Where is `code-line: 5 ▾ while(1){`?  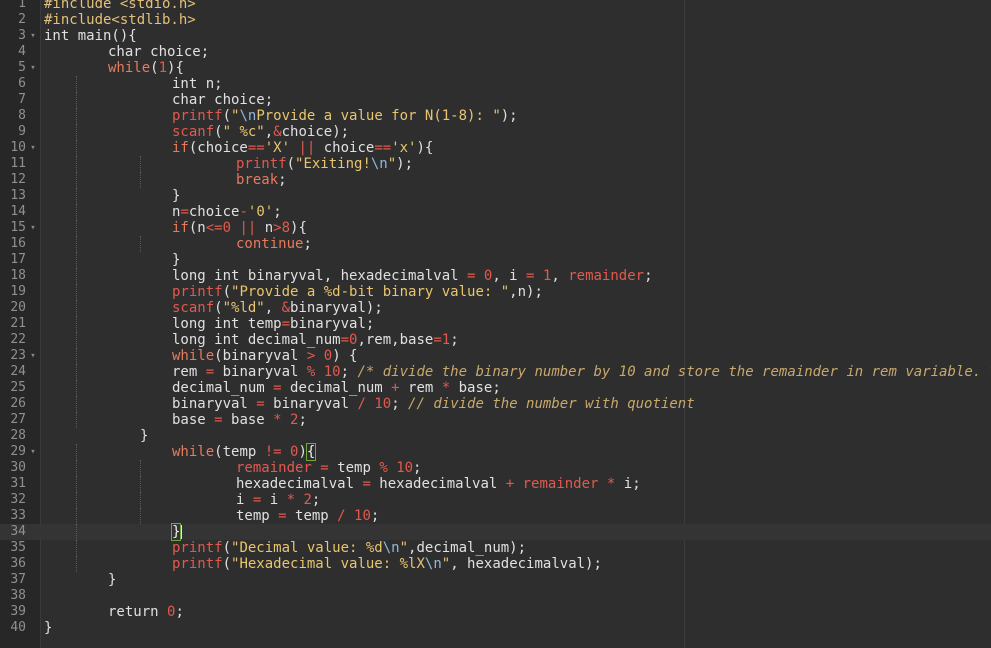
code-line: 5 ▾ while(1){ is located at coordinates (495, 68).